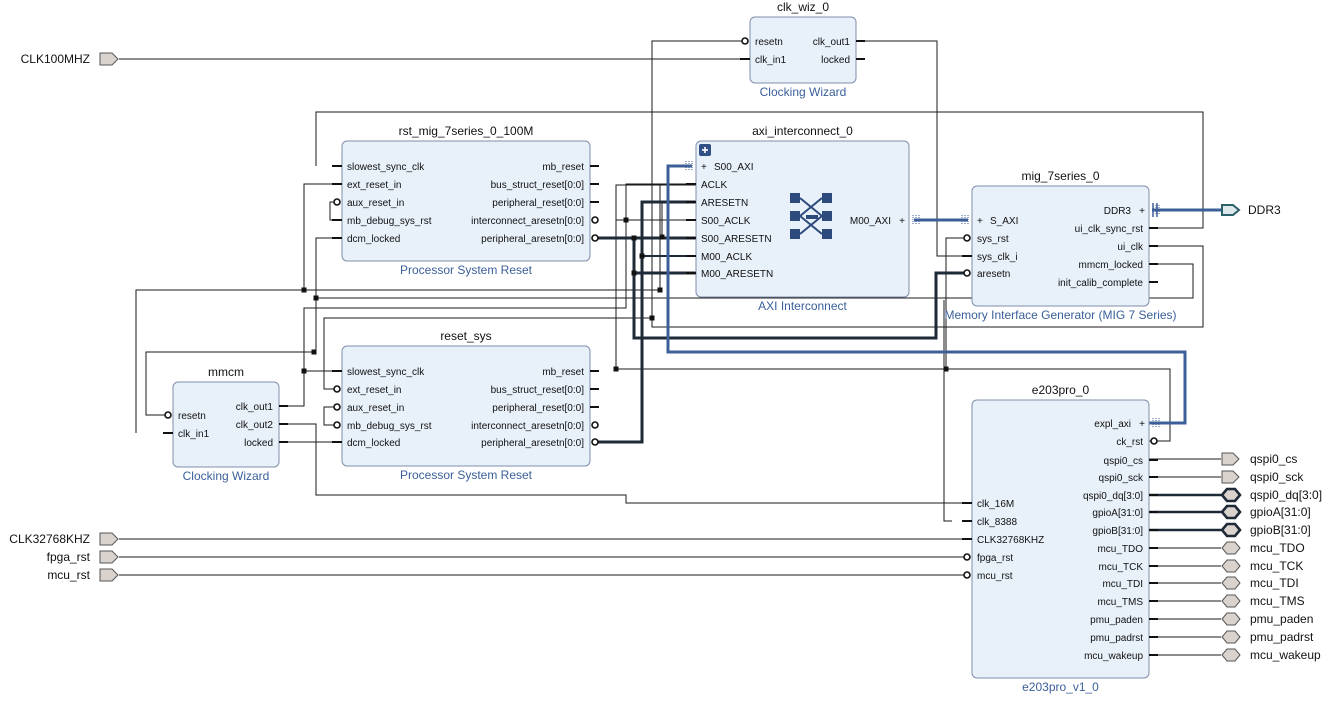 The height and width of the screenshot is (701, 1335). What do you see at coordinates (870, 221) in the screenshot?
I see `port-label-m00-axi: M00_AXI` at bounding box center [870, 221].